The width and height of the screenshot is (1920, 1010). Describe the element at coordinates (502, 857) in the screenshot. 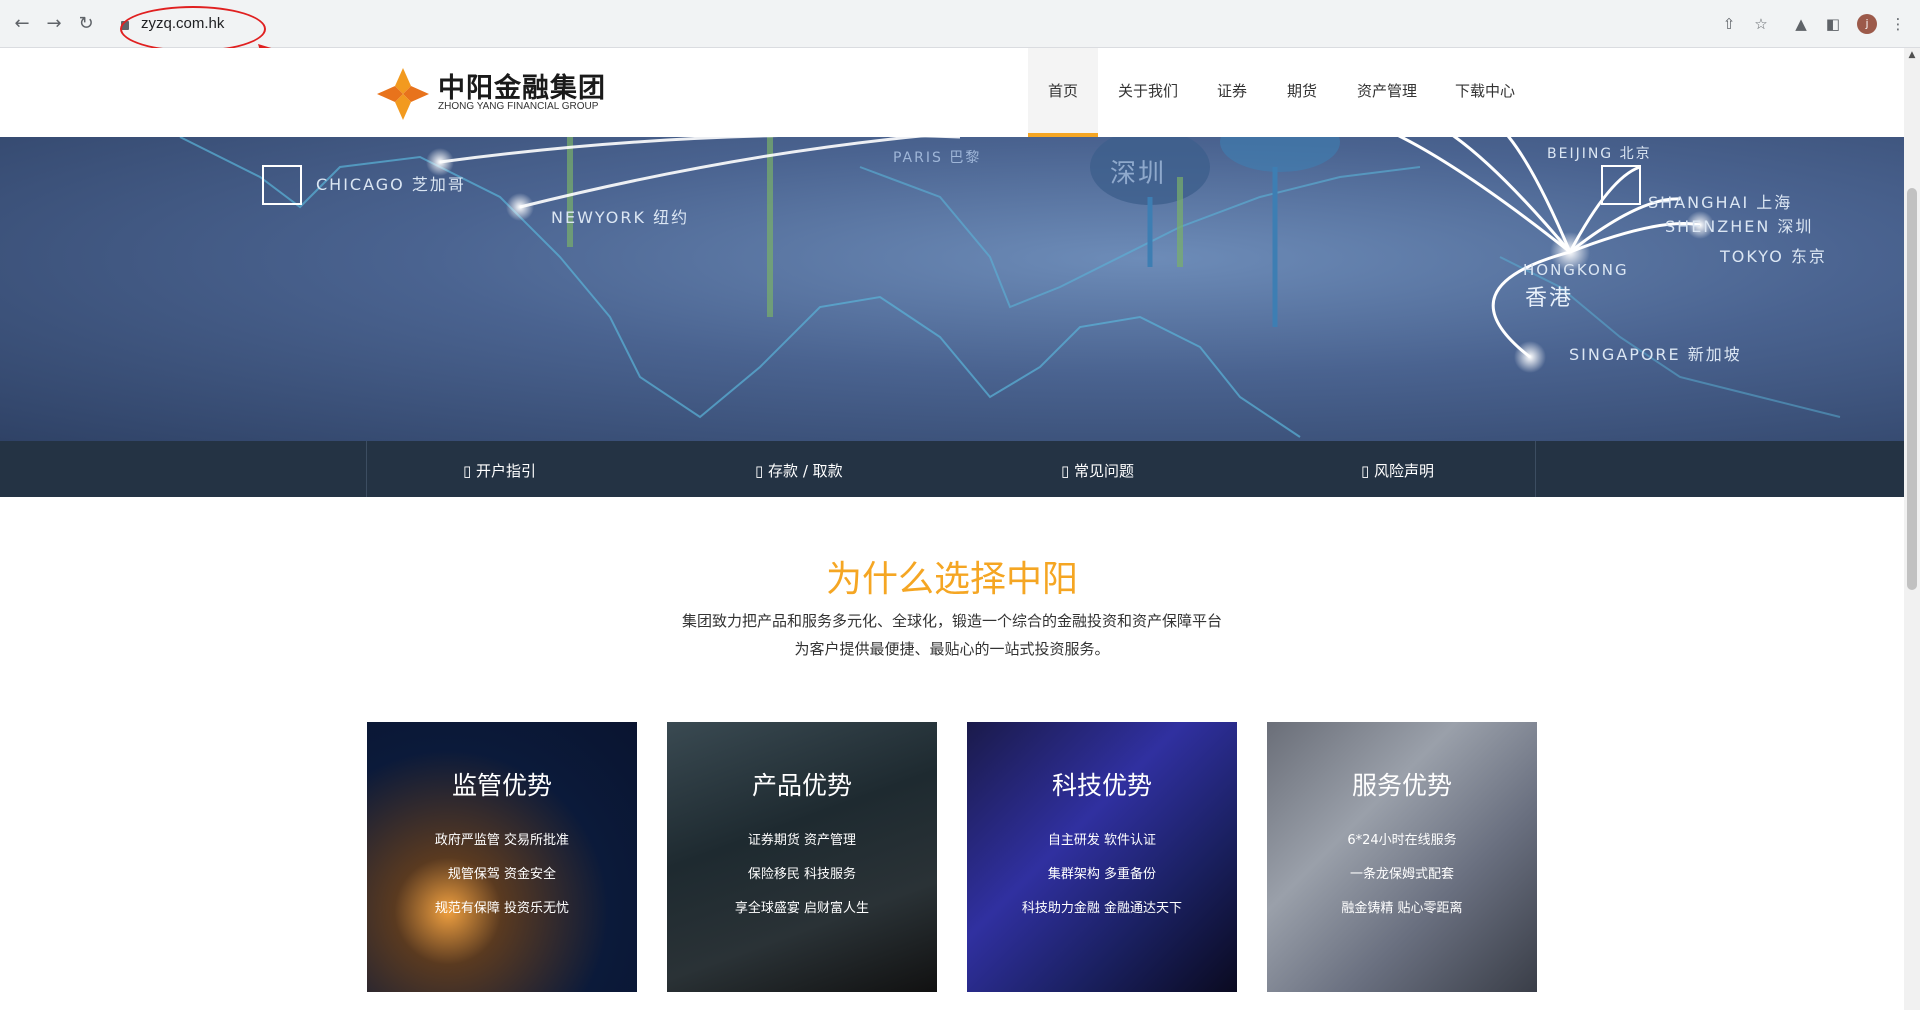

I see `feature-card-regulatory: 监管优势 政府严监管 交易所批准 规管保驾 资金安全 规范有保障 投资乐无忧` at that location.